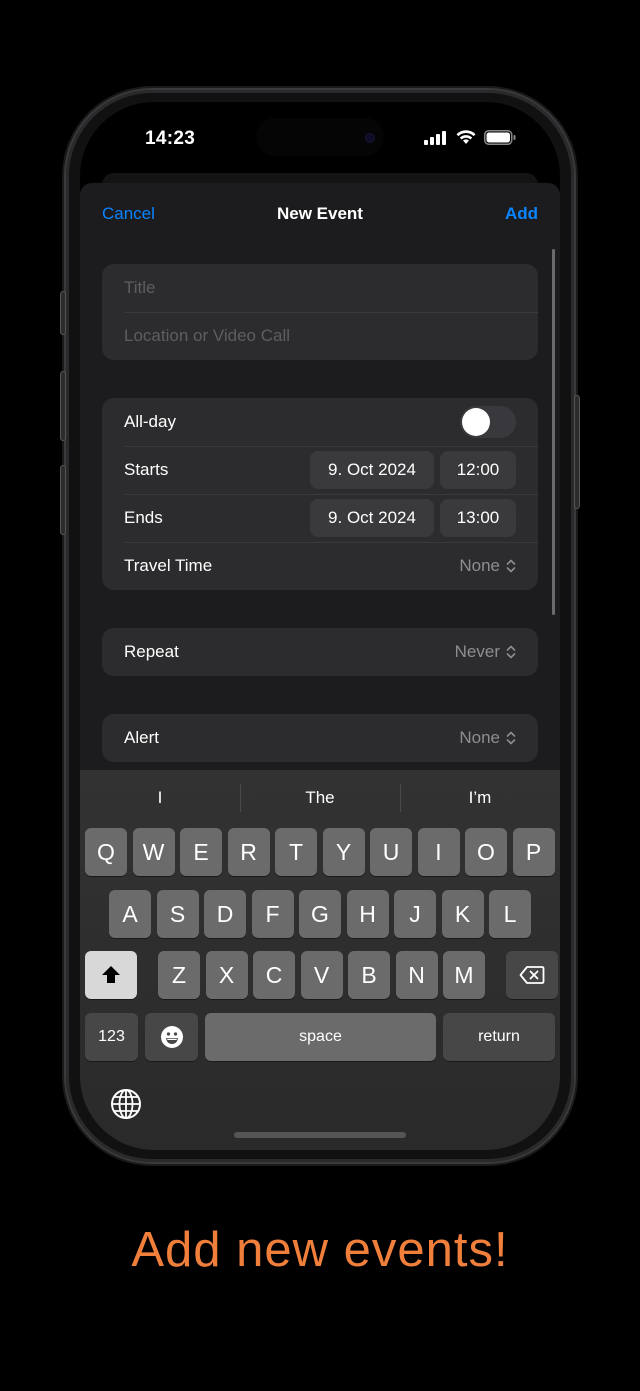  What do you see at coordinates (479, 737) in the screenshot?
I see `alert-value: None` at bounding box center [479, 737].